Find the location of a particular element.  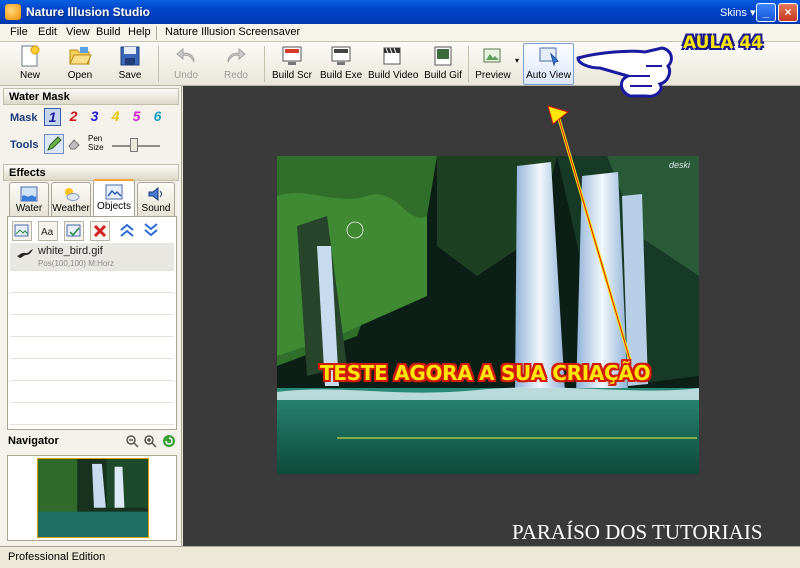

objects-list: white_bird.gif Pos(100,100) M:Horz is located at coordinates (92, 335).